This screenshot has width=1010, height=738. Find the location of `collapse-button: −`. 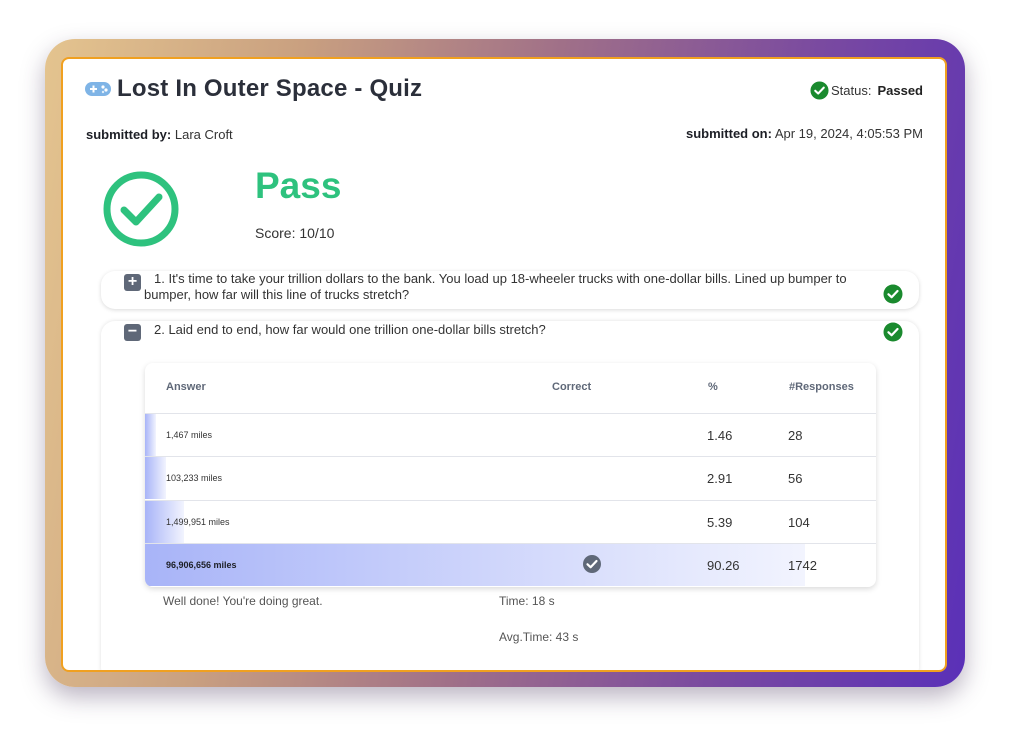

collapse-button: − is located at coordinates (132, 332).